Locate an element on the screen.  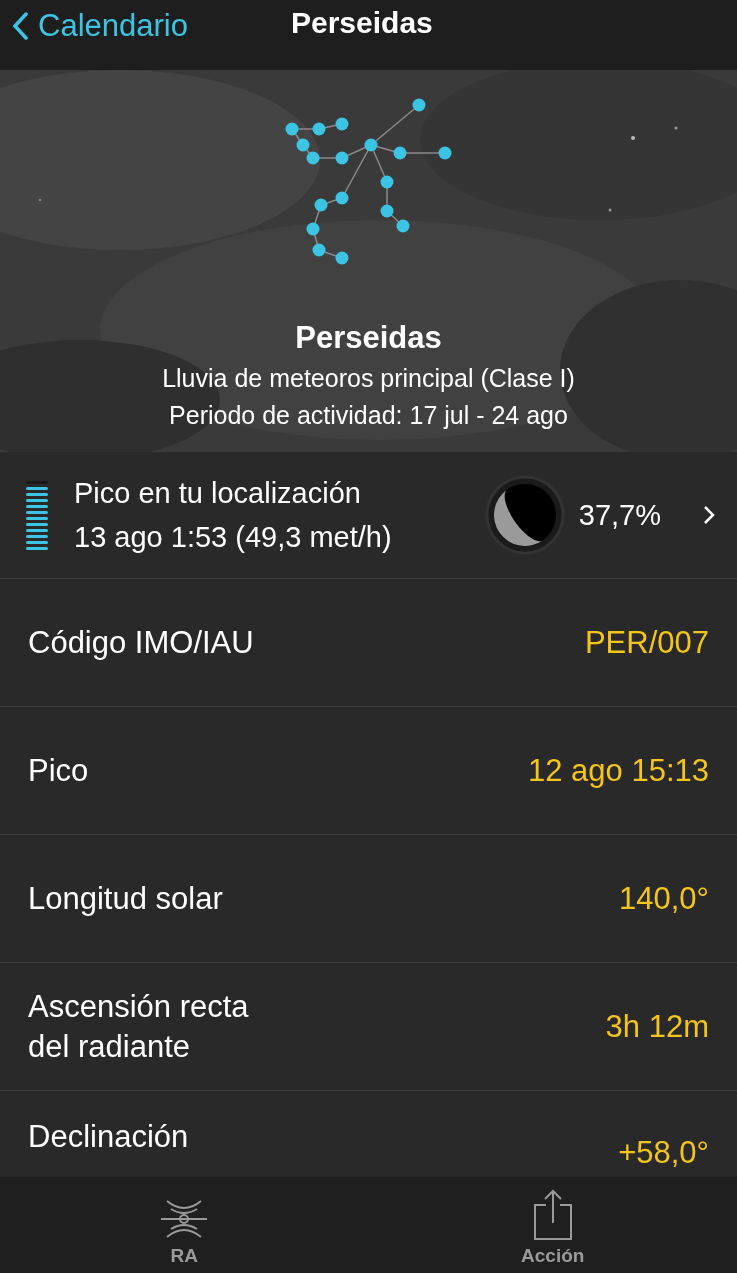
row-label: Código IMO/IAU is located at coordinates (141, 642).